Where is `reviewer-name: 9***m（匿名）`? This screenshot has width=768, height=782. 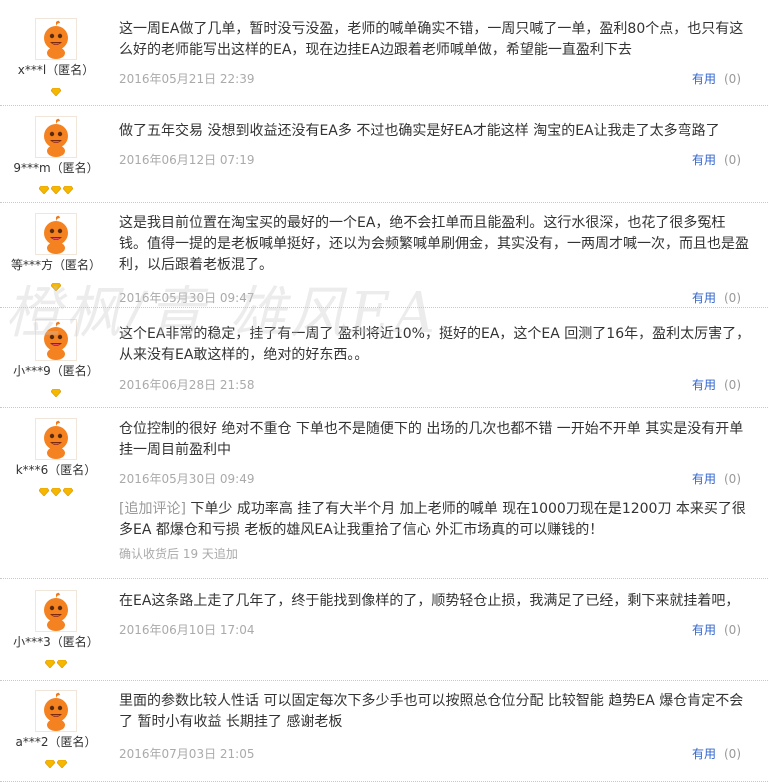
reviewer-name: 9***m（匿名） is located at coordinates (56, 168).